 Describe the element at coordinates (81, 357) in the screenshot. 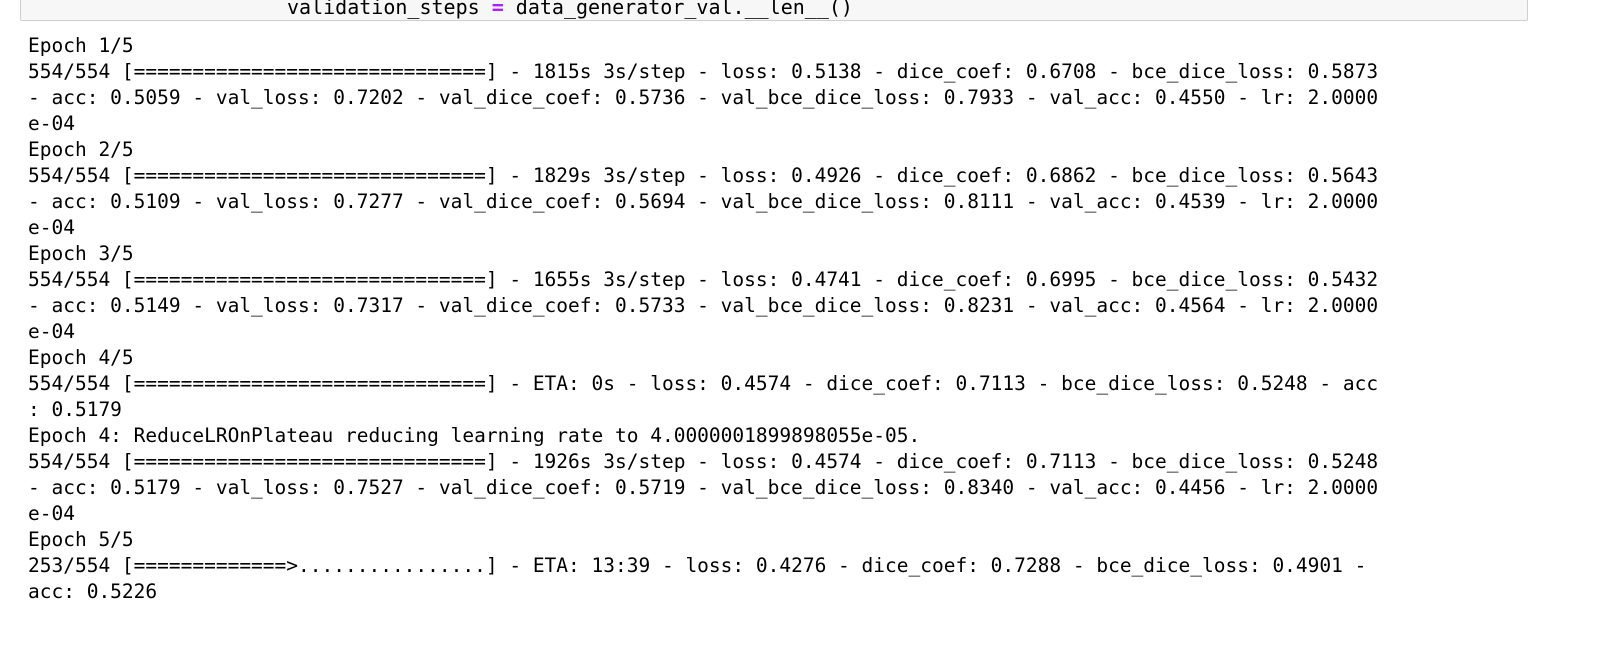

I see `output-line-epoch-4: Epoch 4/5` at that location.